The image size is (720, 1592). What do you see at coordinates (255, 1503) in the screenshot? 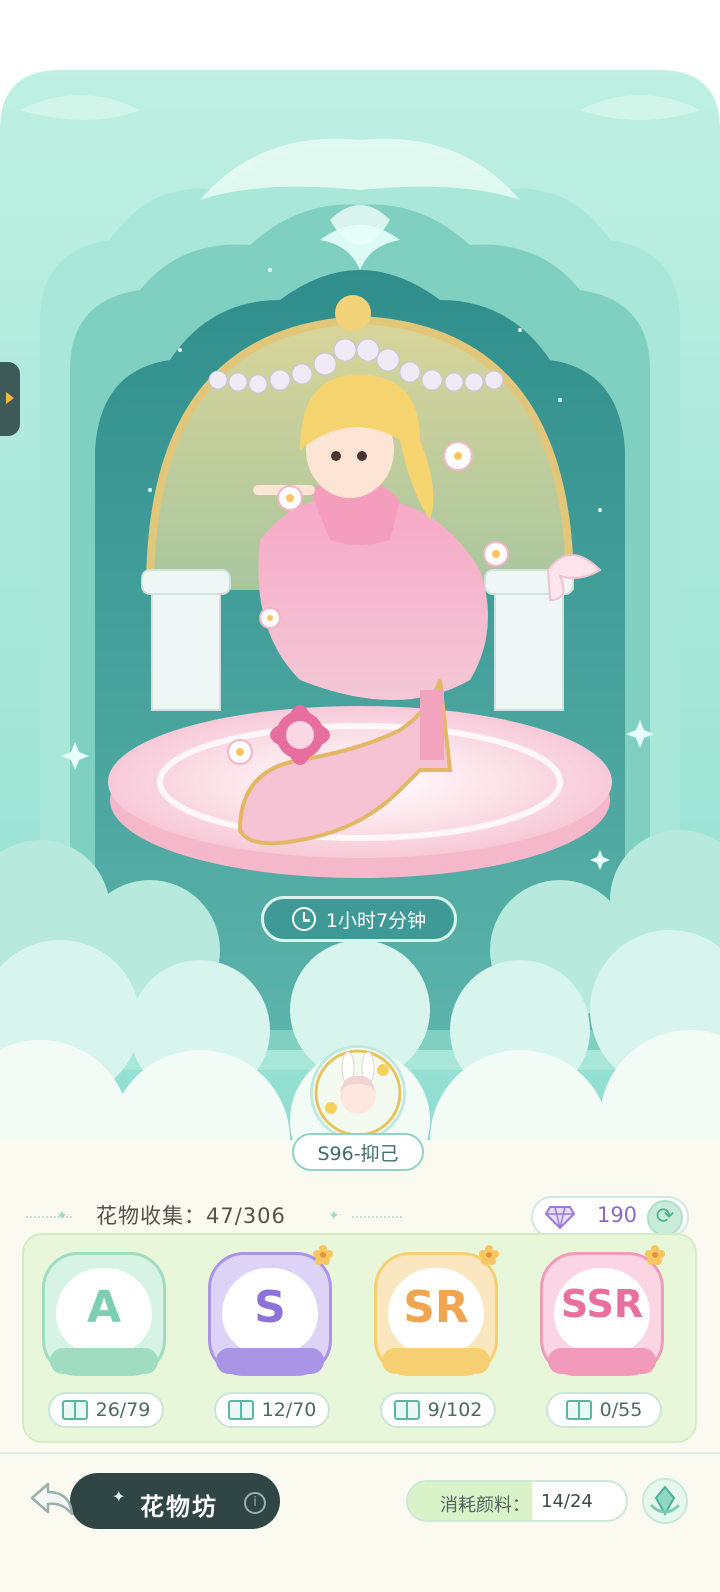
I see `info-icon: i` at bounding box center [255, 1503].